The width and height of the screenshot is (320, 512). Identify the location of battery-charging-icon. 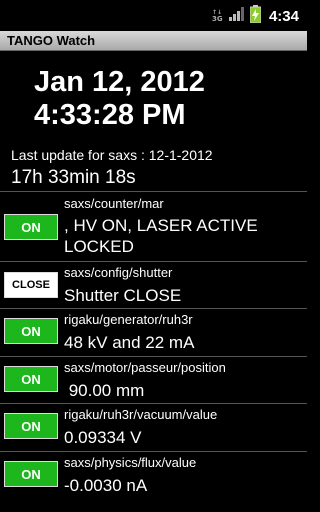
(255, 16).